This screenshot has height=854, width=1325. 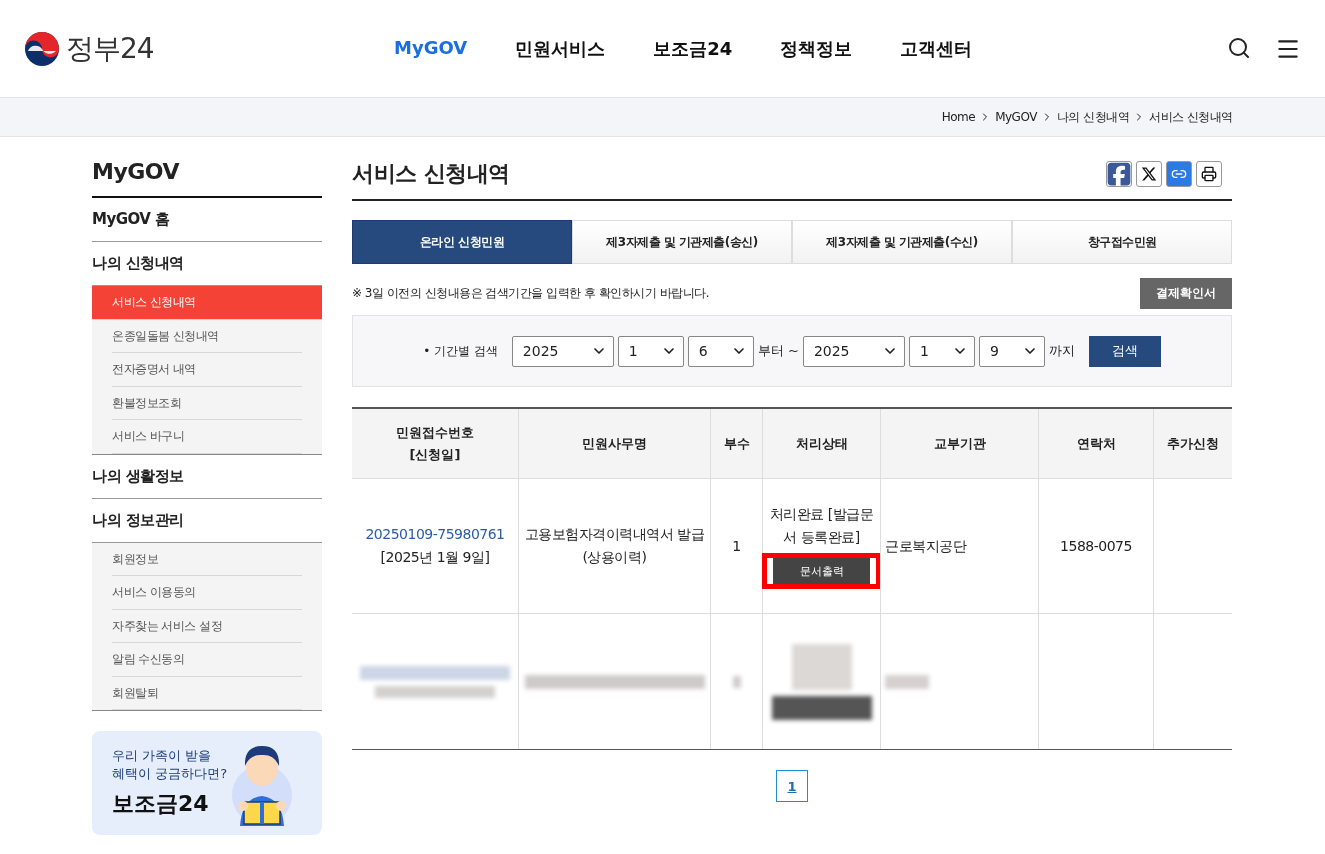 I want to click on sidebar-item: 서비스 이용동의, so click(x=207, y=593).